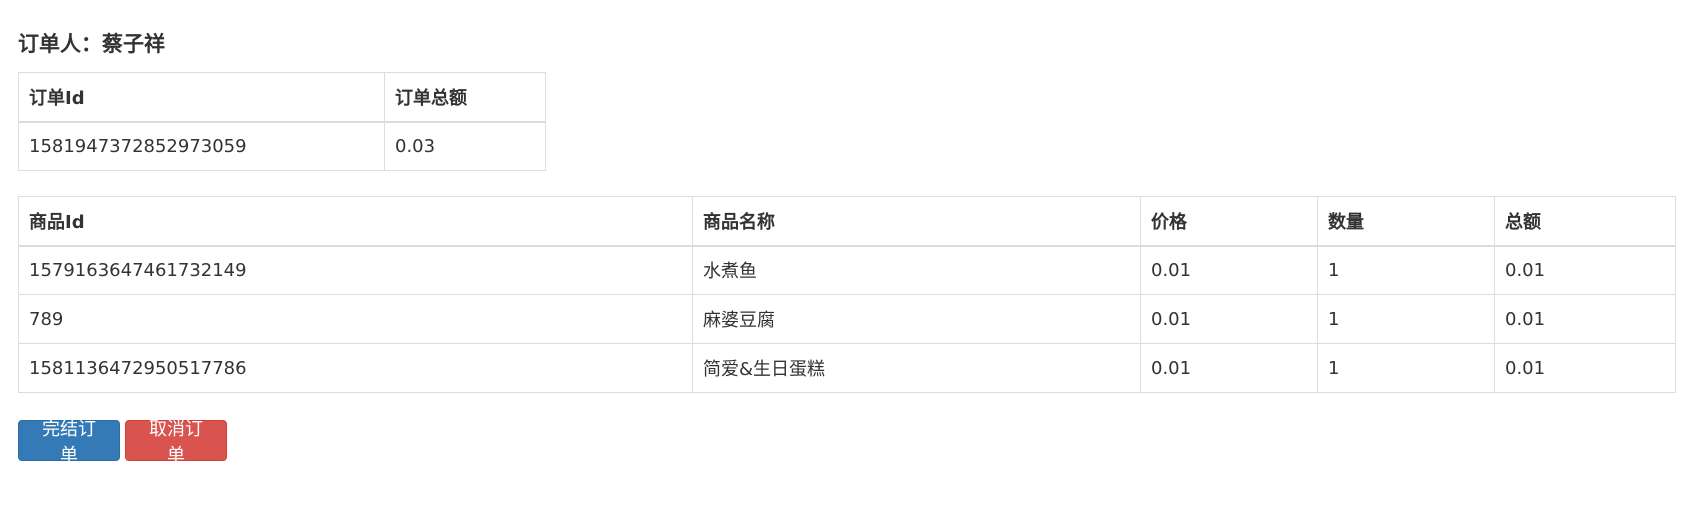  What do you see at coordinates (1406, 221) in the screenshot?
I see `column-header-quantity: 数量` at bounding box center [1406, 221].